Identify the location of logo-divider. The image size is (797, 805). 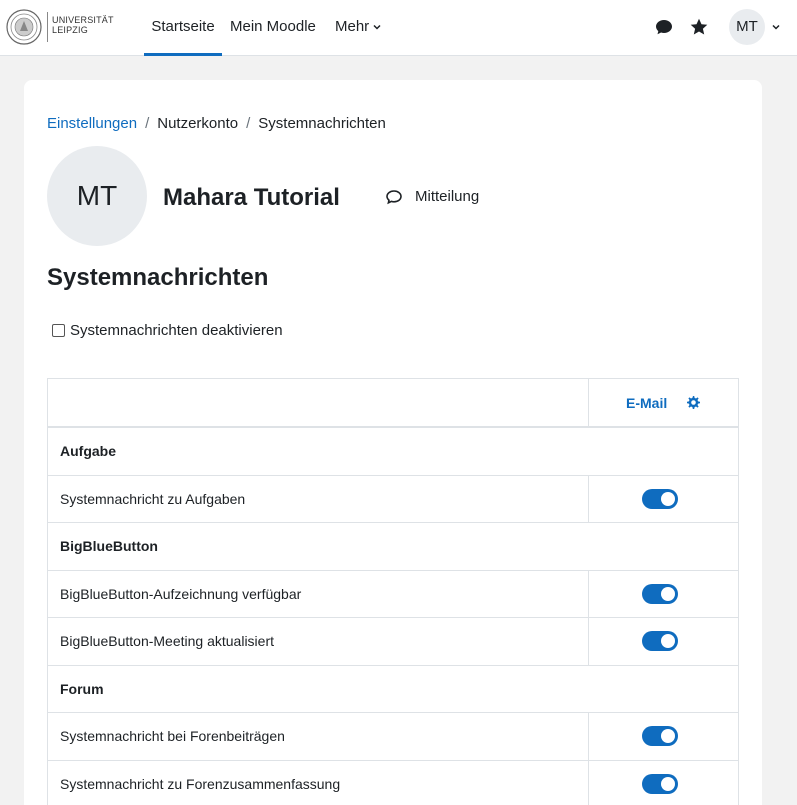
(47, 27).